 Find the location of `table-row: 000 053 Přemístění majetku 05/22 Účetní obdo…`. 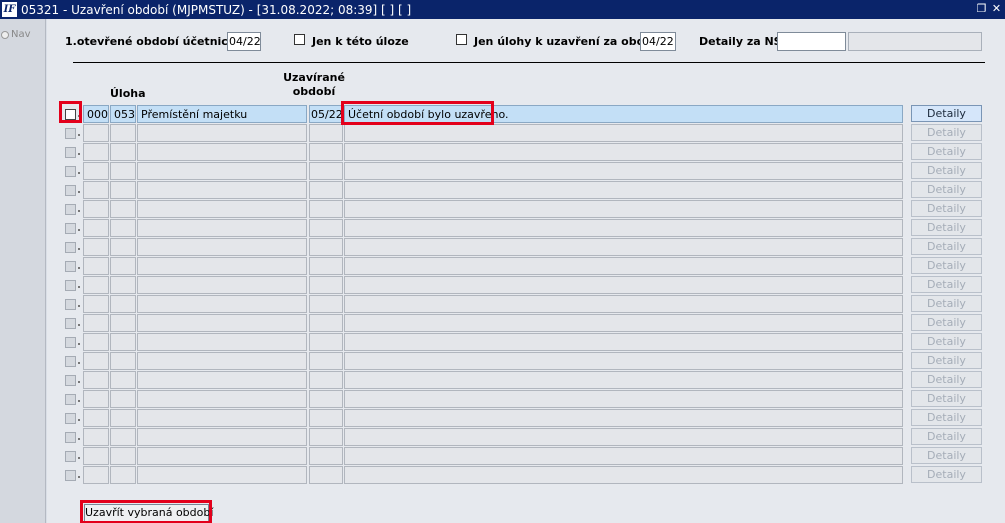

table-row: 000 053 Přemístění majetku 05/22 Účetní obdo… is located at coordinates (526, 114).